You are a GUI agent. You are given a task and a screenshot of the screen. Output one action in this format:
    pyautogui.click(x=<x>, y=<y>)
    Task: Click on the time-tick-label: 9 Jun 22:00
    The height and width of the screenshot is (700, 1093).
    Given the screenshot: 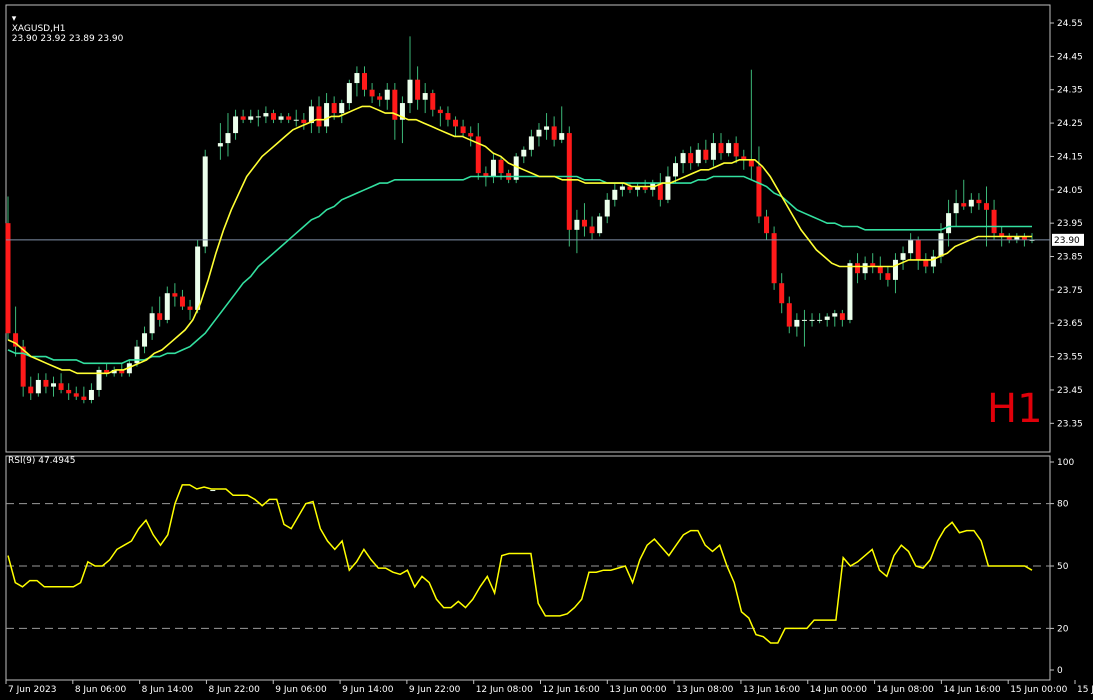 What is the action you would take?
    pyautogui.click(x=435, y=690)
    